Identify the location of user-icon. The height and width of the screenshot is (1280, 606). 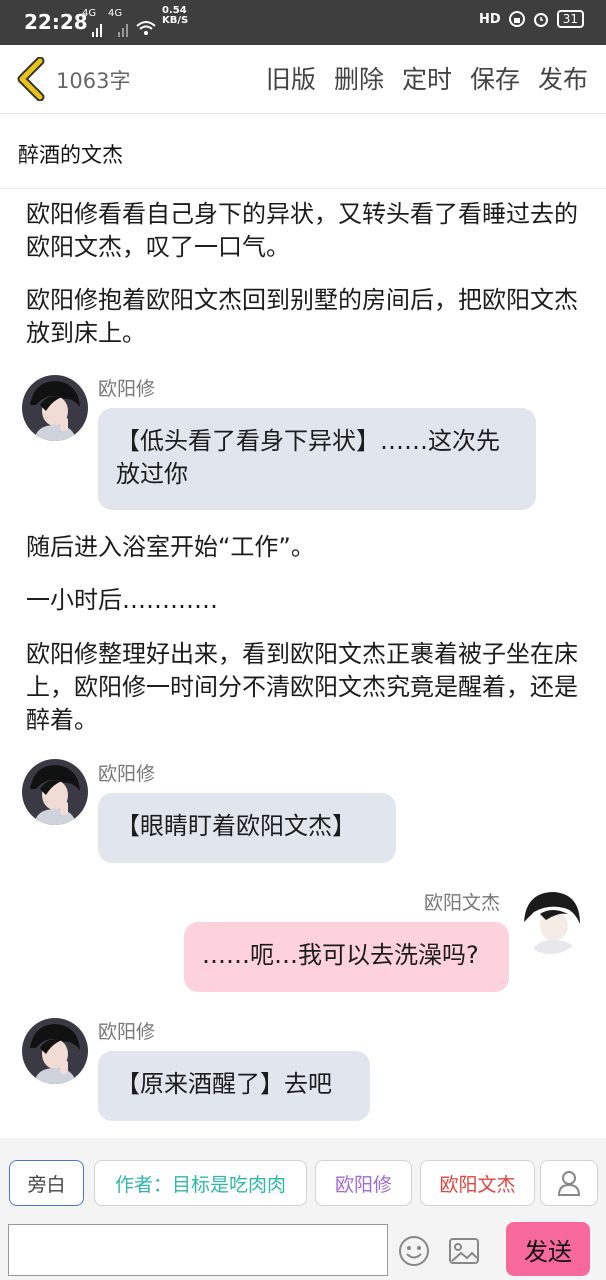
(569, 1183).